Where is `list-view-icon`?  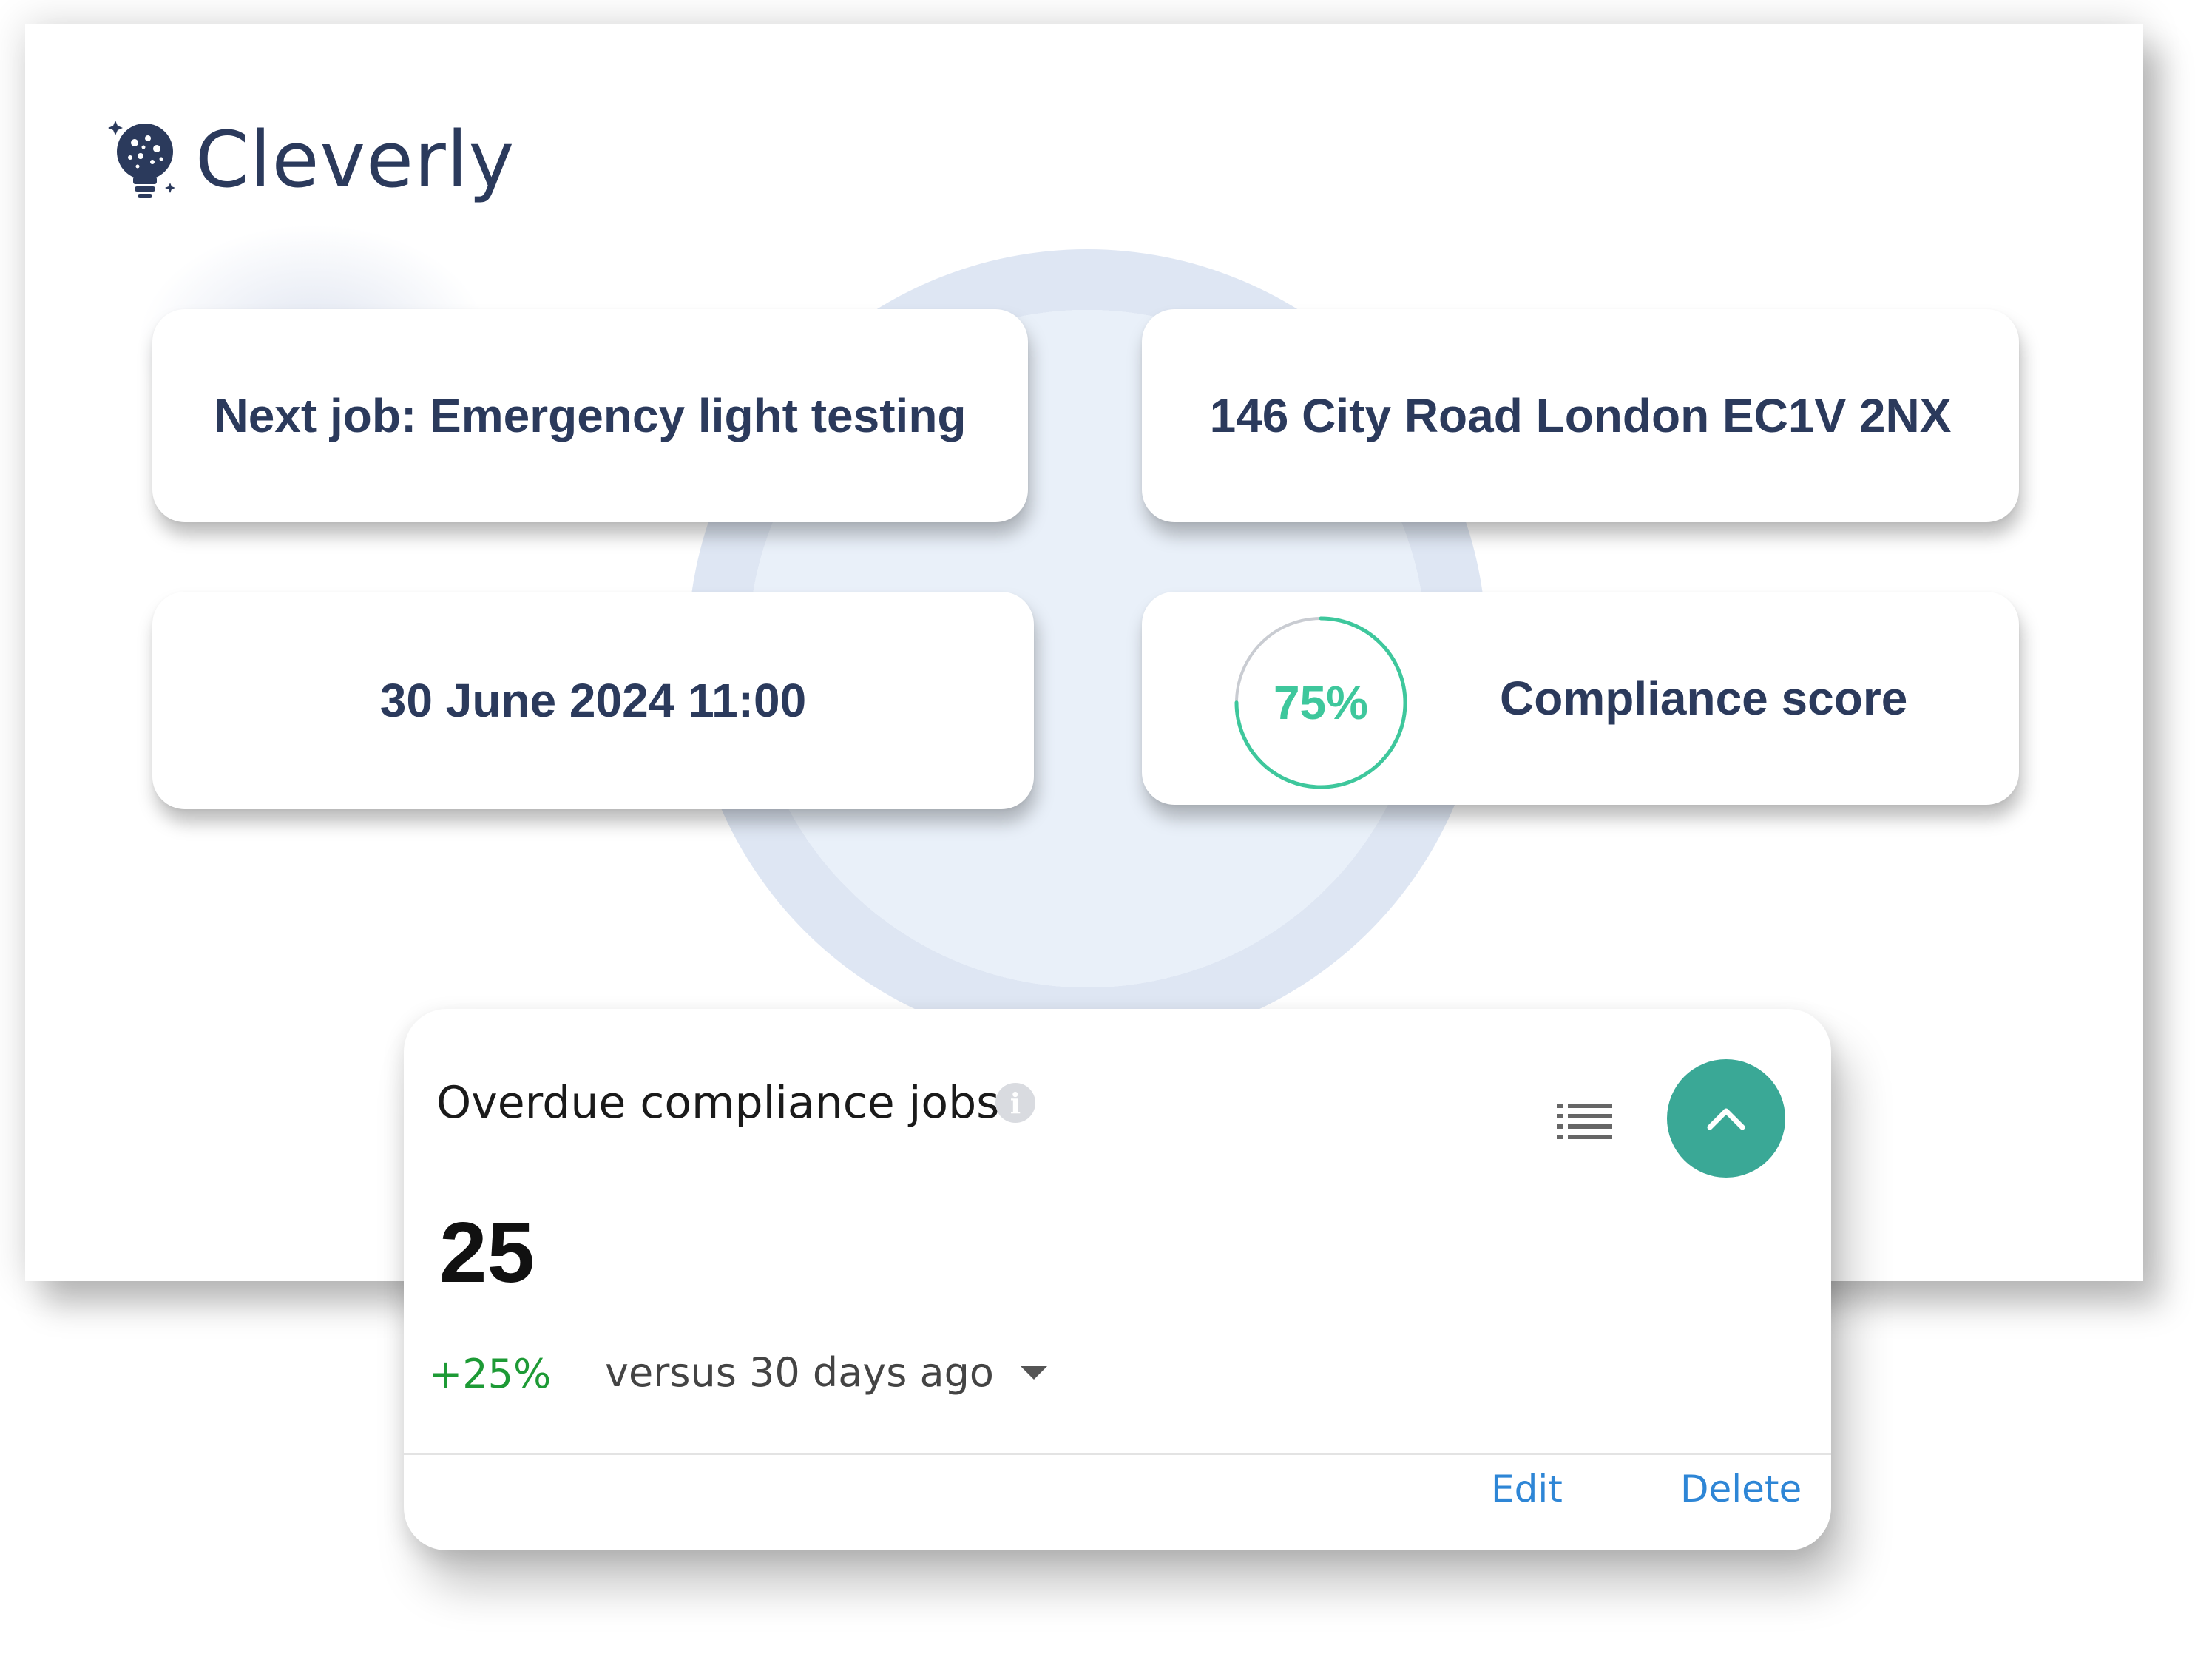
list-view-icon is located at coordinates (1585, 1120).